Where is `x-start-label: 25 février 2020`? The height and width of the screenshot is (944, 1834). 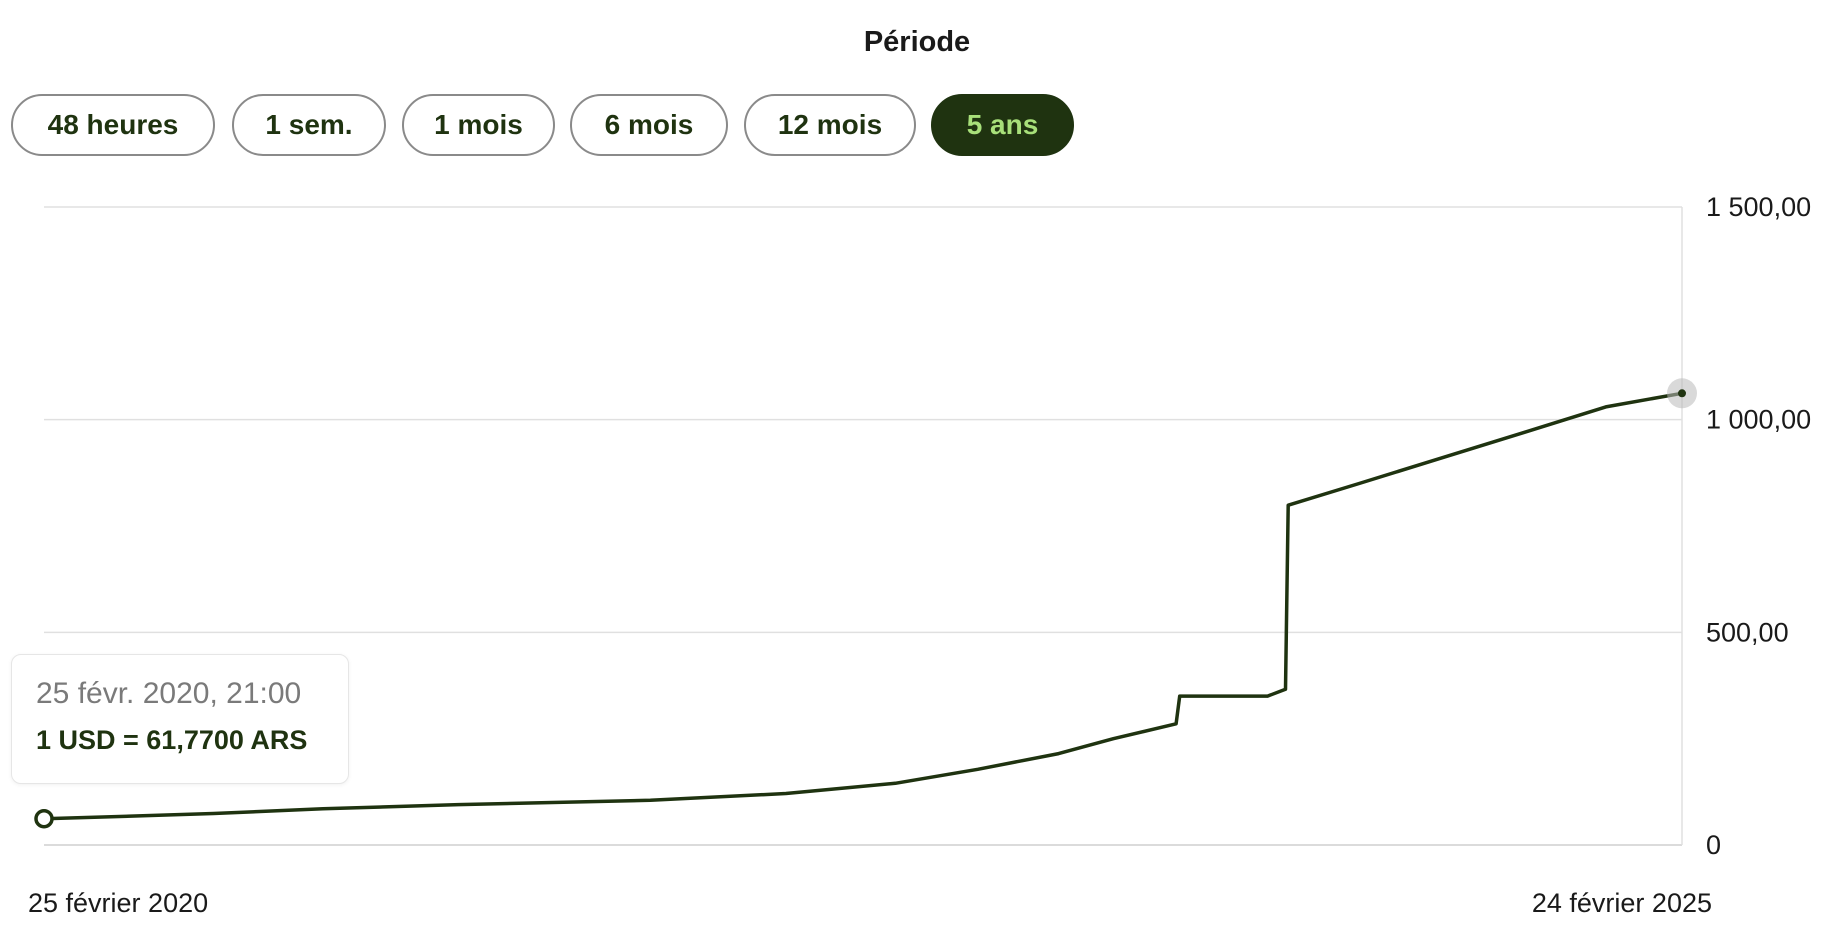
x-start-label: 25 février 2020 is located at coordinates (118, 903).